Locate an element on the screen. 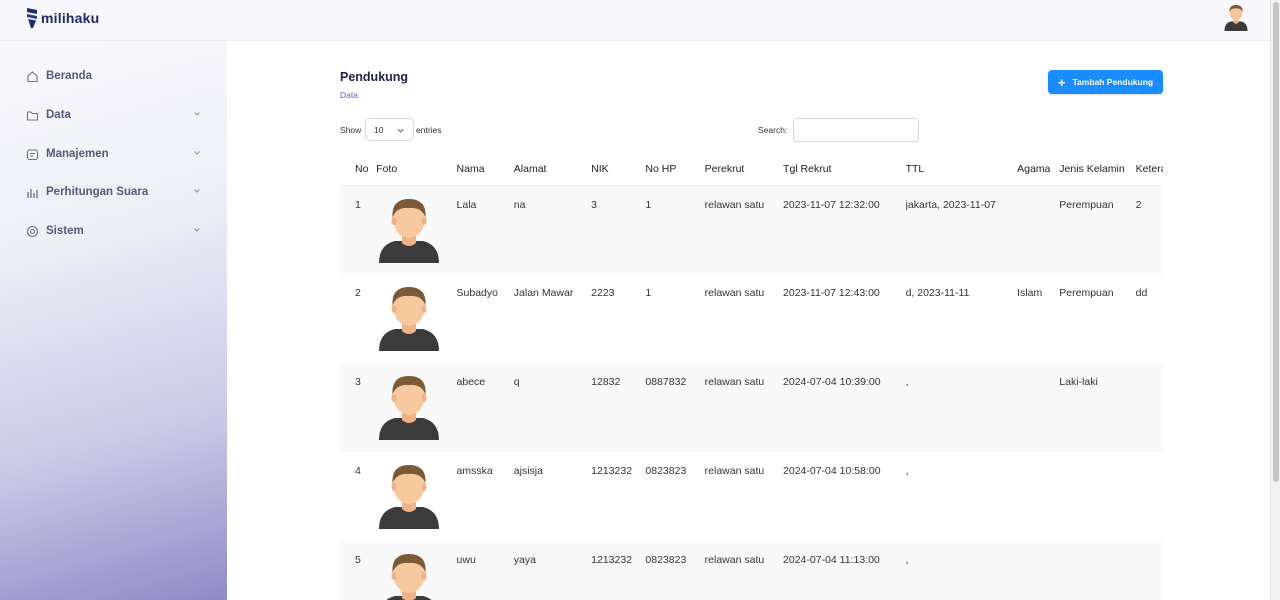  cell-no: 5 is located at coordinates (358, 560).